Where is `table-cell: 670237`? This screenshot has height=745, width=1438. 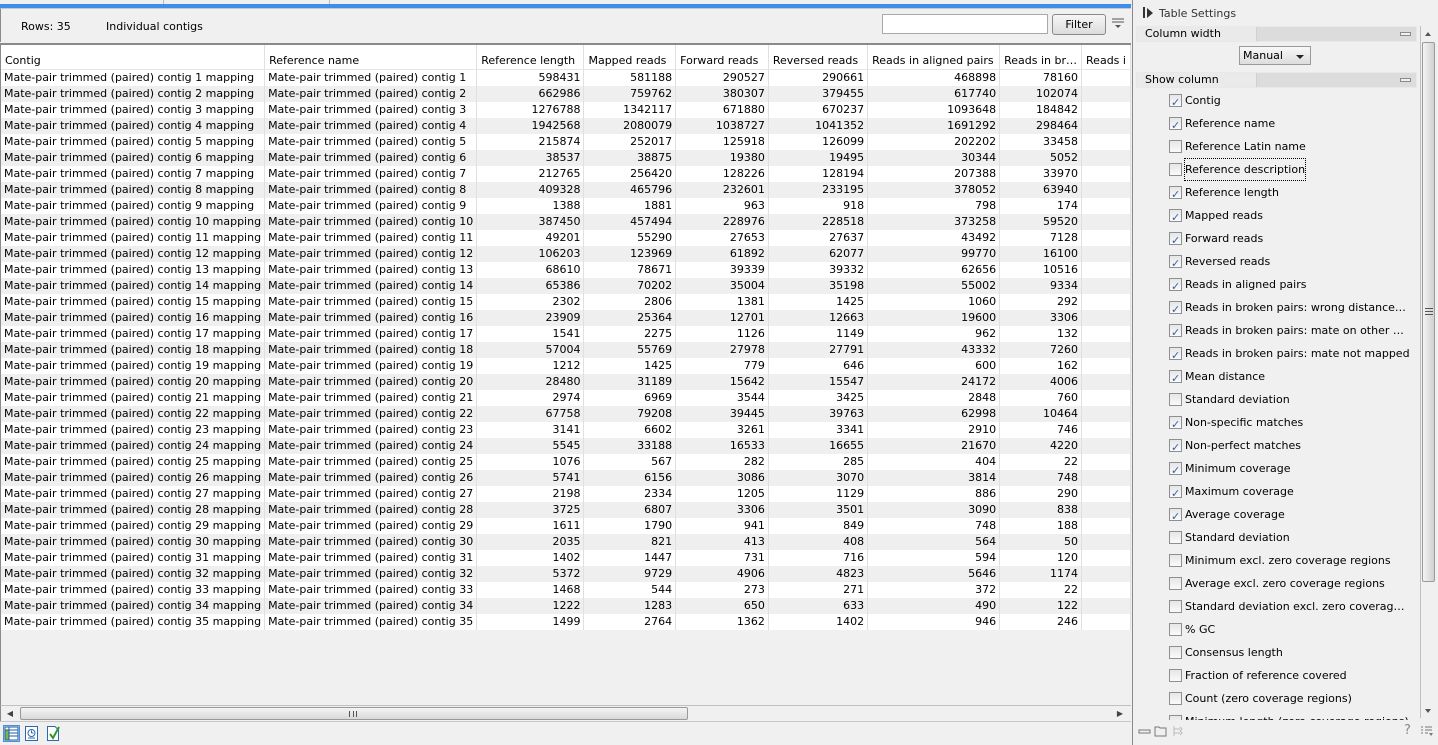 table-cell: 670237 is located at coordinates (818, 109).